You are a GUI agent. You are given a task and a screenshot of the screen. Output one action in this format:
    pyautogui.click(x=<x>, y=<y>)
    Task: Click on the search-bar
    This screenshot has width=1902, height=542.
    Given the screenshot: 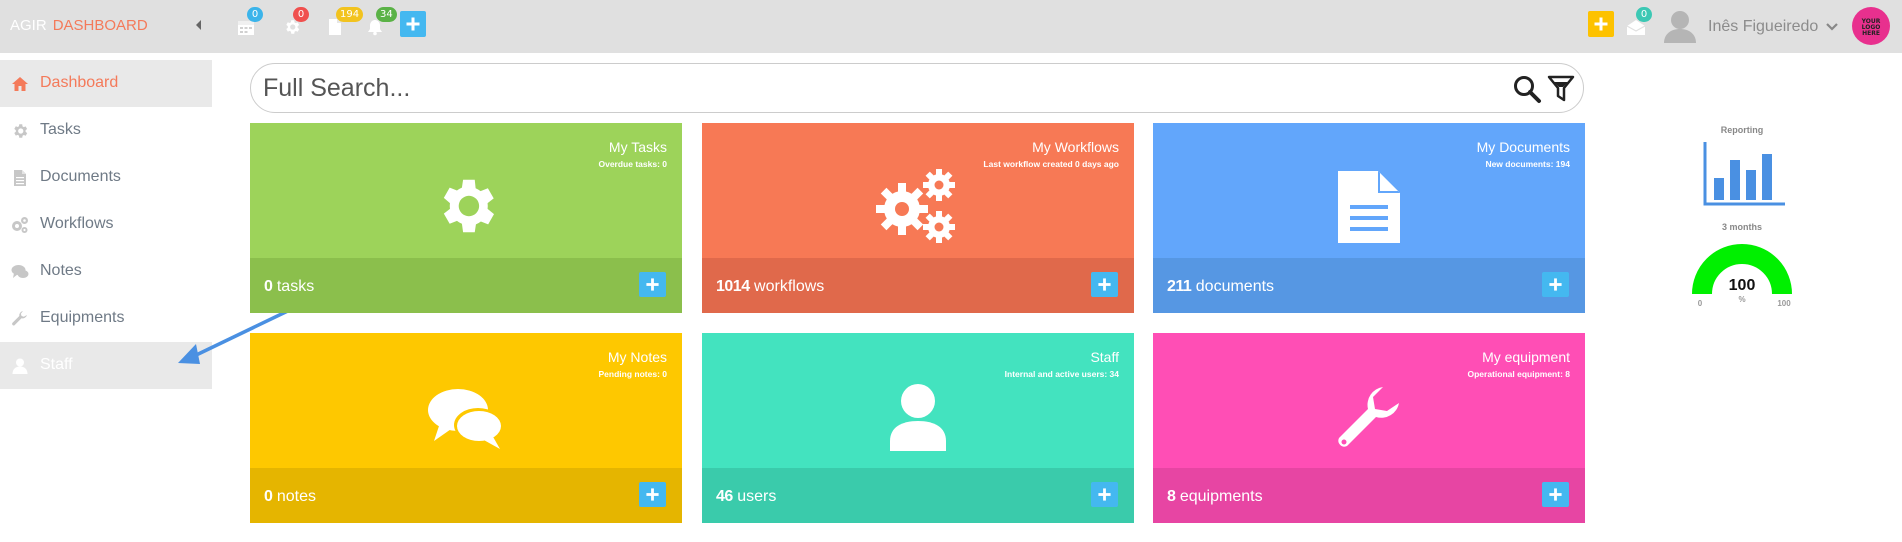 What is the action you would take?
    pyautogui.click(x=917, y=88)
    